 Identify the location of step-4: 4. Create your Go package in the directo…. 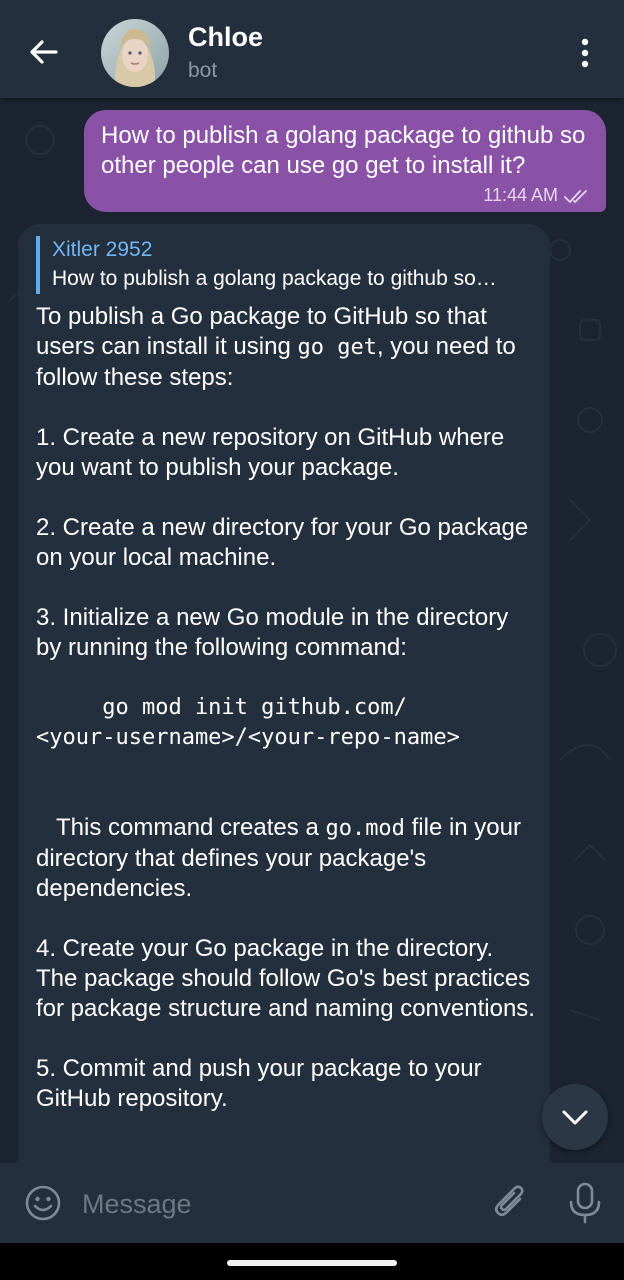
(285, 978).